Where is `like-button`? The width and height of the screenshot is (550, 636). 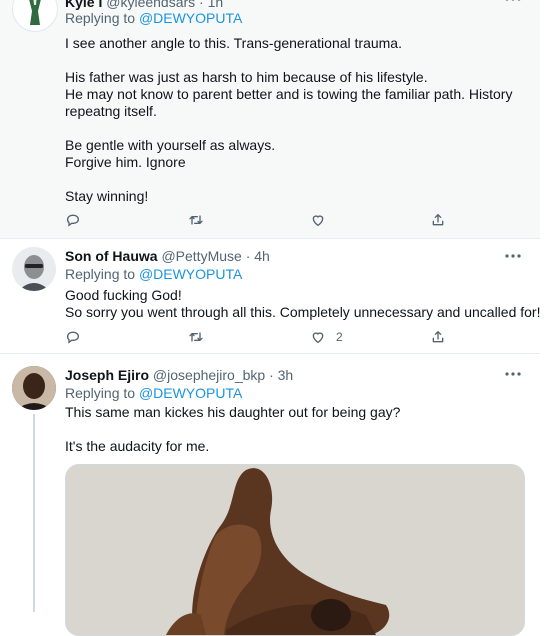 like-button is located at coordinates (323, 220).